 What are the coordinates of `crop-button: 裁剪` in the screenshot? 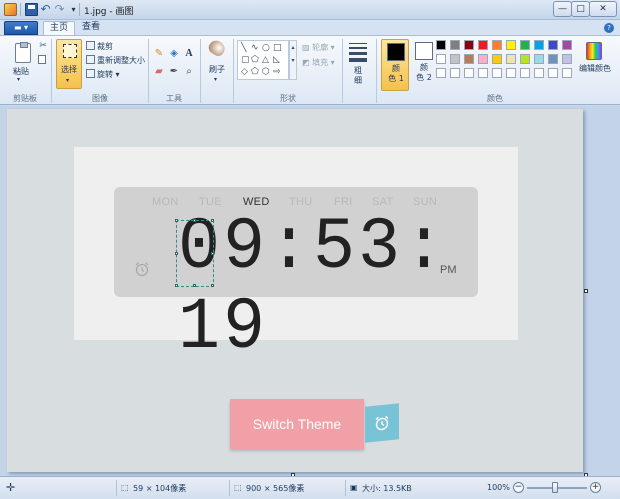 It's located at (99, 46).